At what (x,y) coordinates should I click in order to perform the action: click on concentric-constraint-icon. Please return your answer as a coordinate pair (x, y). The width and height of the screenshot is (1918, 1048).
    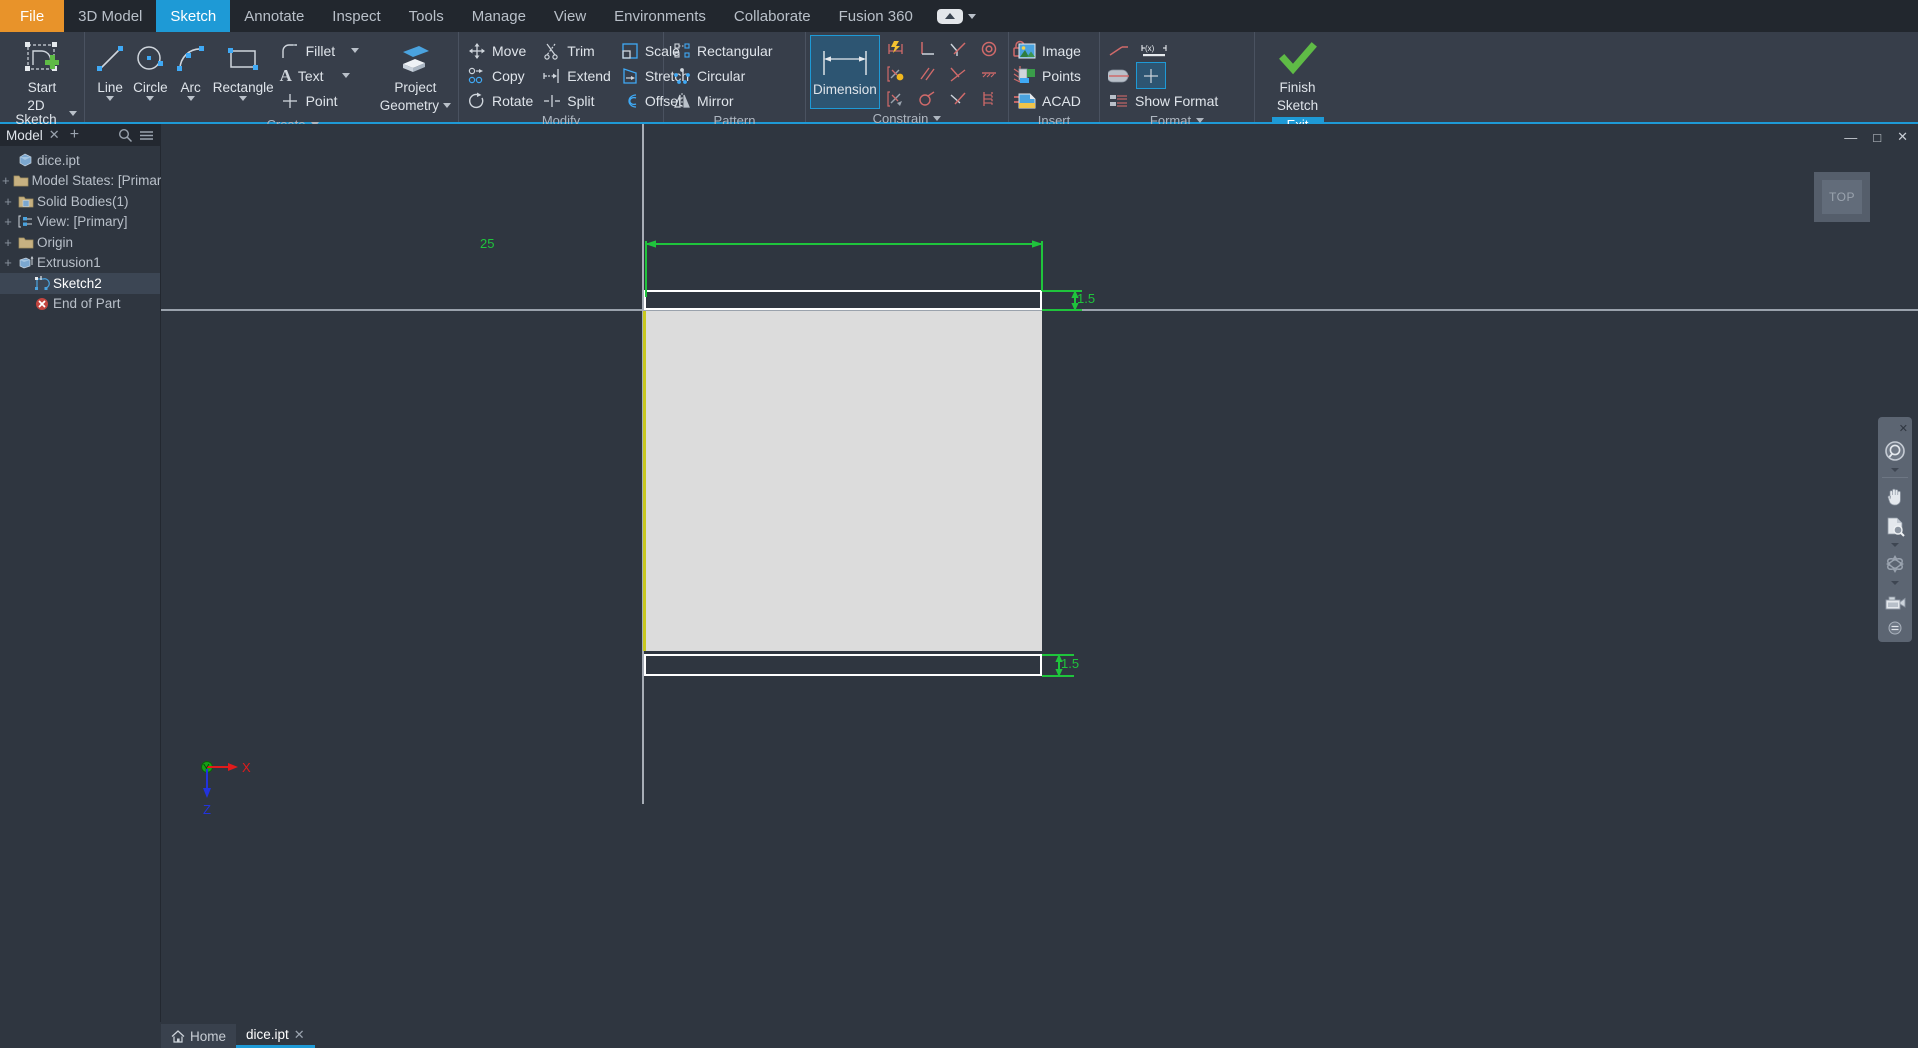
    Looking at the image, I should click on (989, 48).